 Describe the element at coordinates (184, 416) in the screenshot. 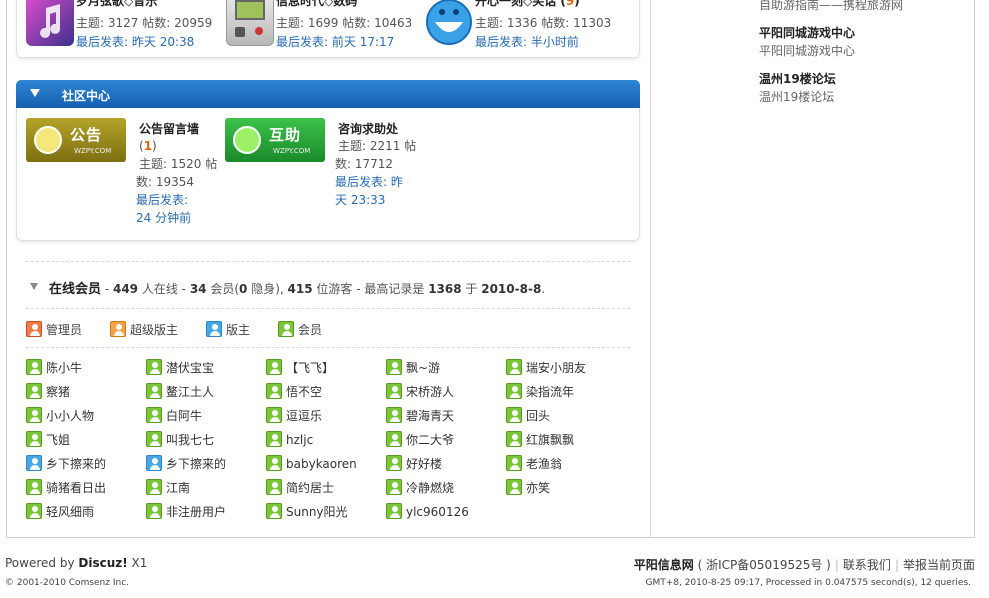

I see `member-name: 白阿牛` at that location.